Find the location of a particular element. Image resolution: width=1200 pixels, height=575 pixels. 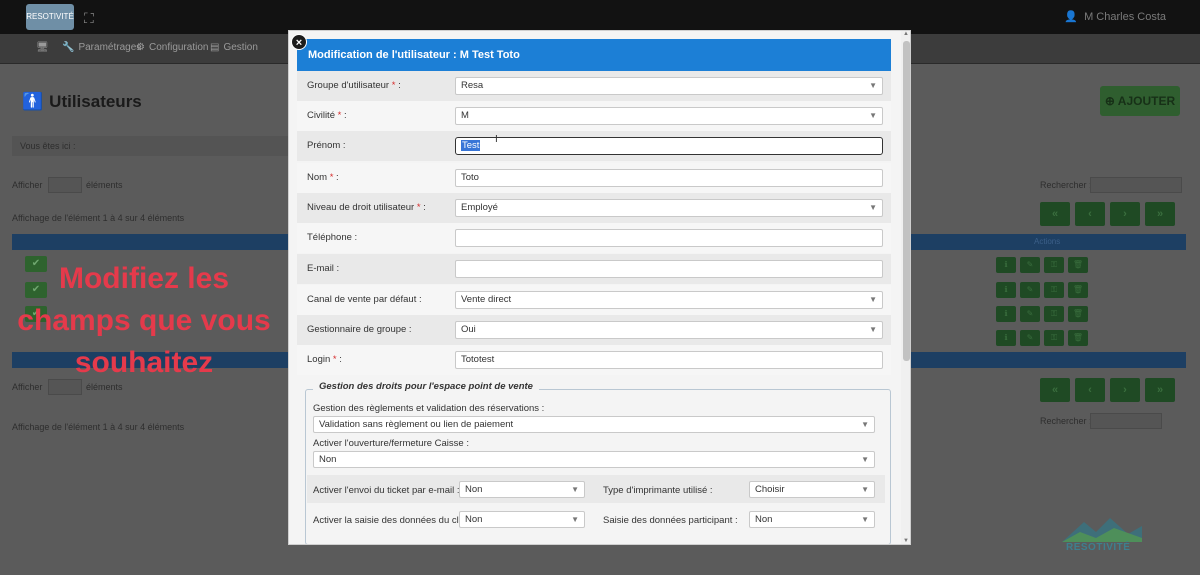

modal-scrollbar: ▲ ▼ is located at coordinates (905, 287).